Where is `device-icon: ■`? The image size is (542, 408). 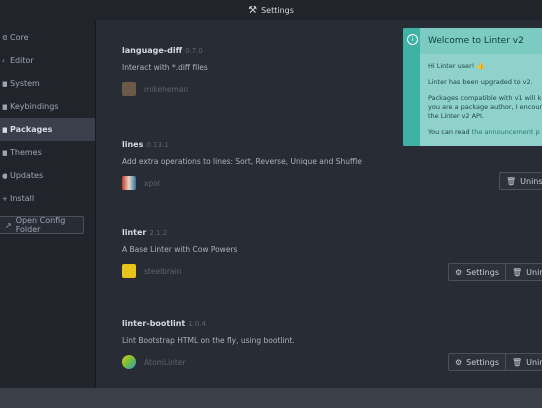 device-icon: ■ is located at coordinates (4, 83).